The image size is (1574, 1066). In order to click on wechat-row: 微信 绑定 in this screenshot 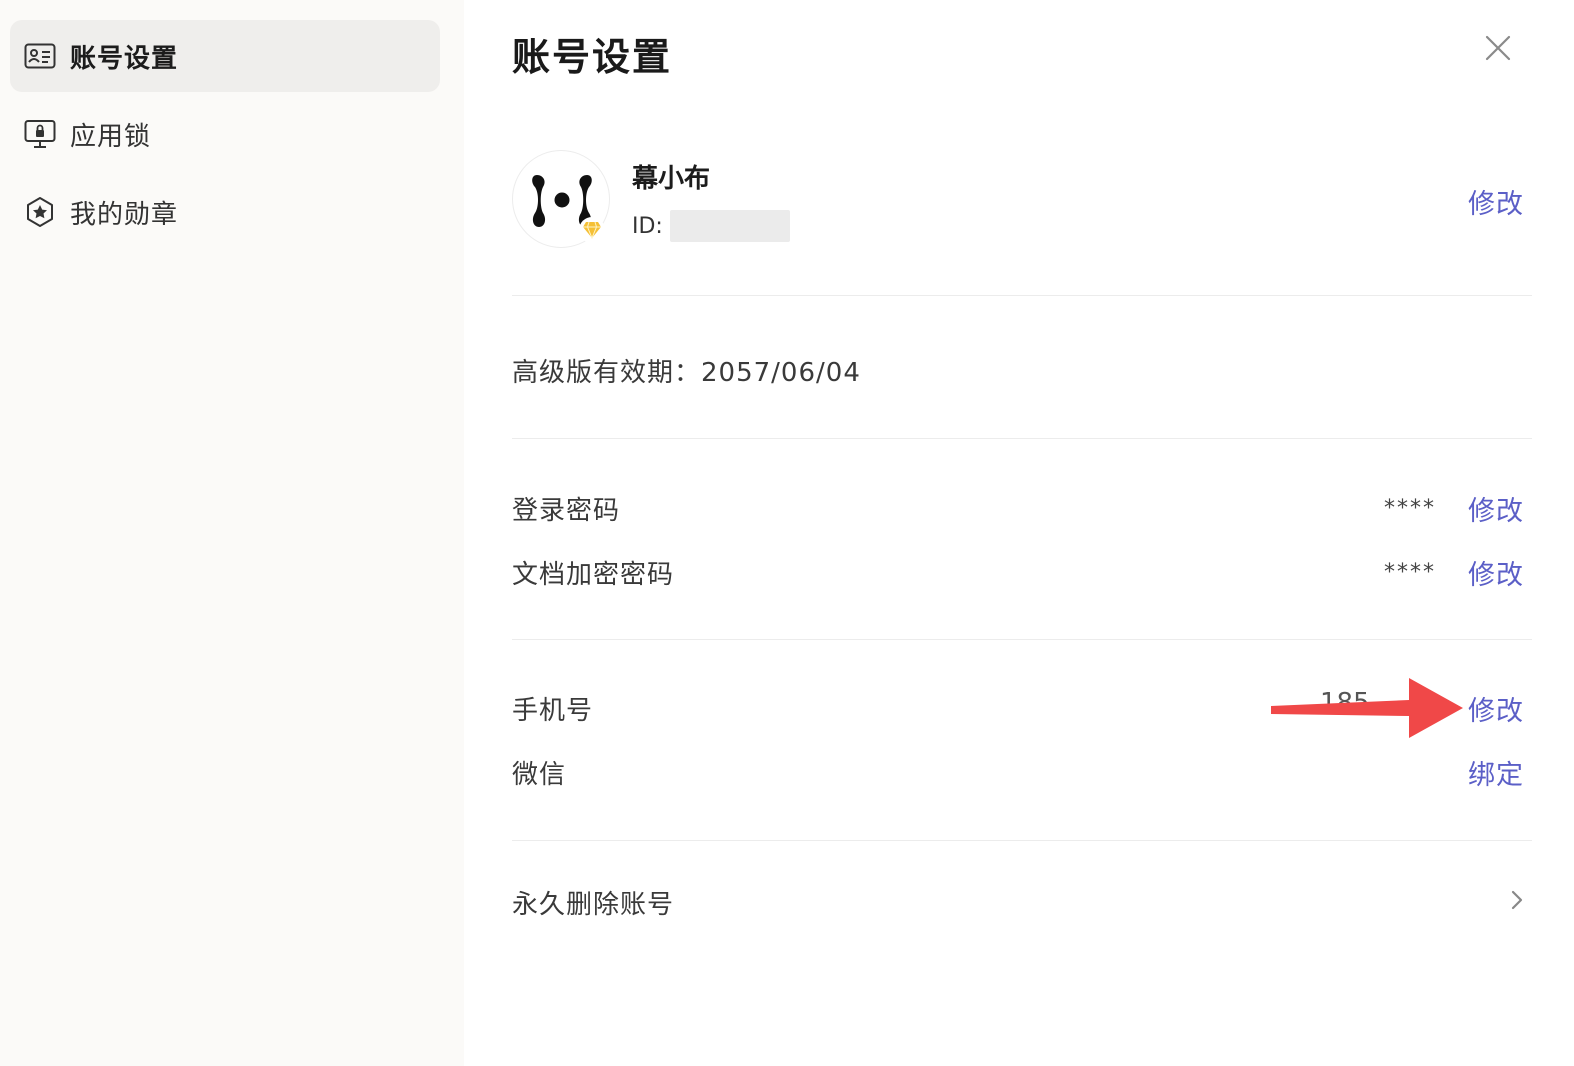, I will do `click(1022, 772)`.